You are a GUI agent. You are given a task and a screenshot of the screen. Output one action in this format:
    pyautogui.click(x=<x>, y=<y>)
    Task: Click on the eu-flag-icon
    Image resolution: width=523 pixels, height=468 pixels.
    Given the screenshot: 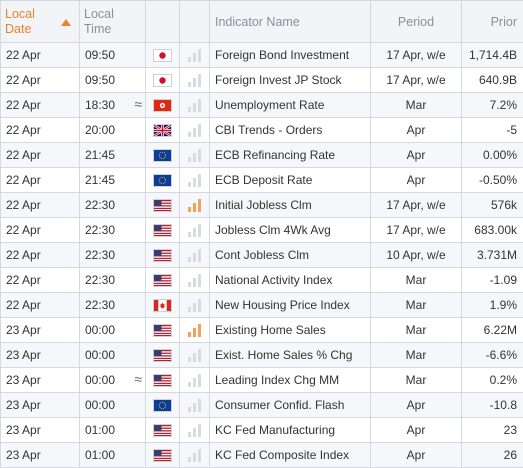 What is the action you would take?
    pyautogui.click(x=162, y=155)
    